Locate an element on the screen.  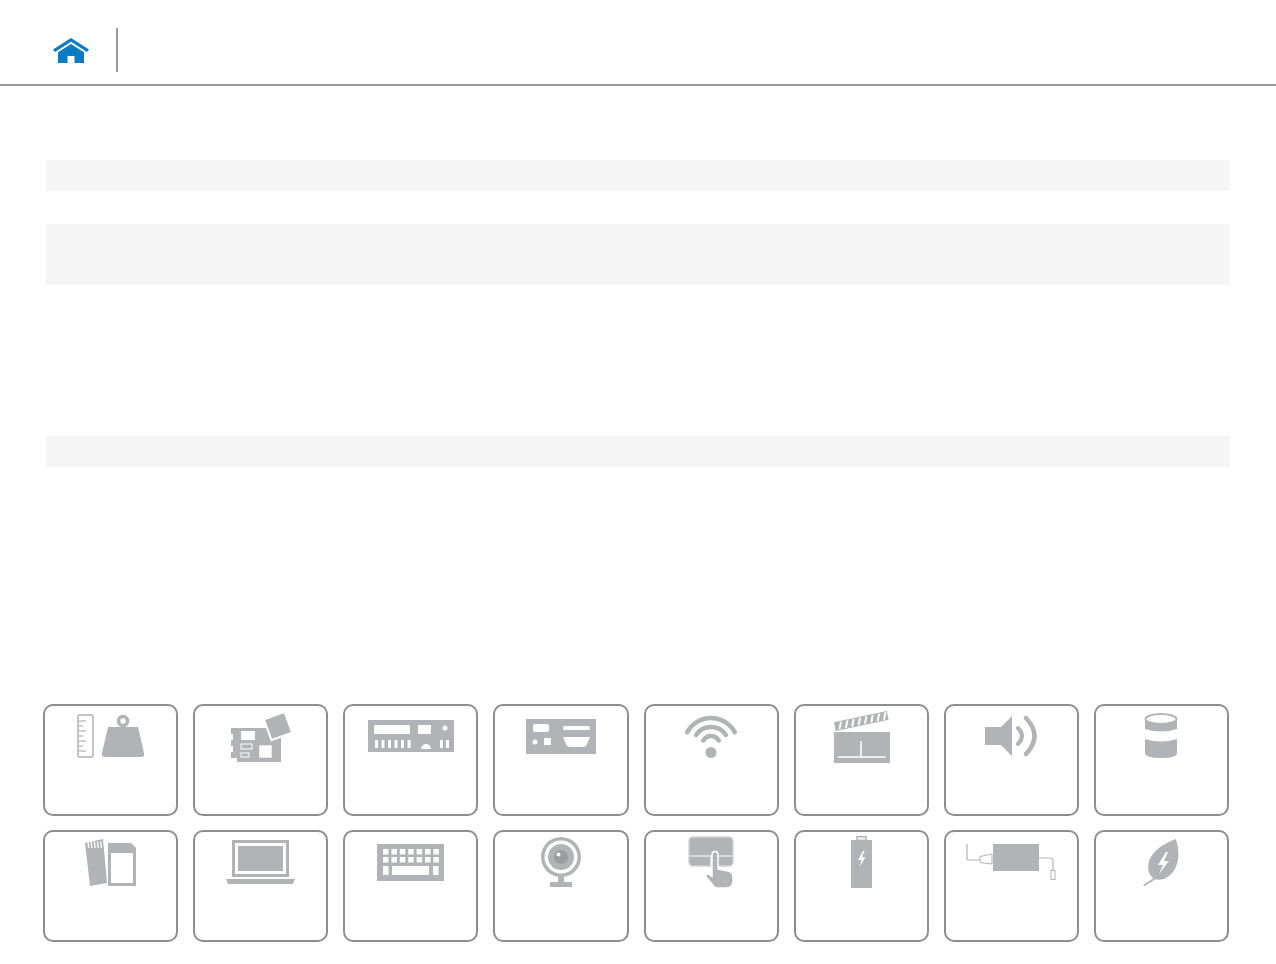
power-adapter-icon is located at coordinates (1011, 862).